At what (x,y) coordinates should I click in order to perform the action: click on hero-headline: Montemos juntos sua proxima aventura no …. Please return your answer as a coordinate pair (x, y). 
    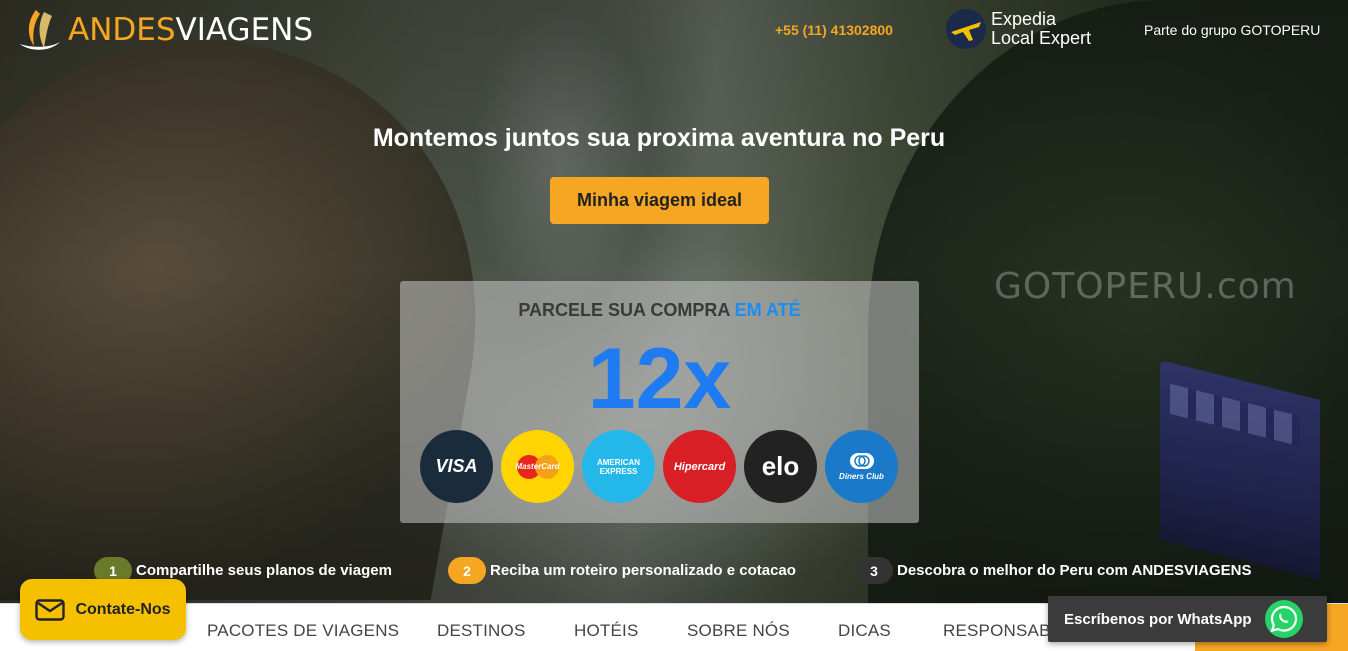
    Looking at the image, I should click on (659, 138).